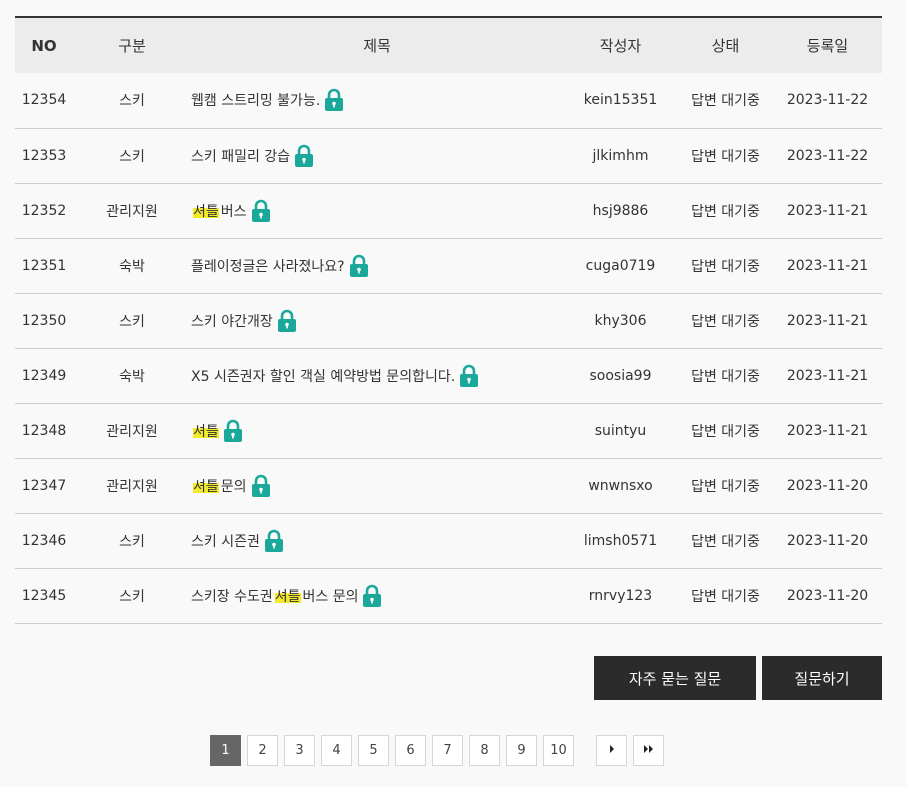  I want to click on pagination: 1 2 3 4 5 6 7 8 9 10, so click(437, 750).